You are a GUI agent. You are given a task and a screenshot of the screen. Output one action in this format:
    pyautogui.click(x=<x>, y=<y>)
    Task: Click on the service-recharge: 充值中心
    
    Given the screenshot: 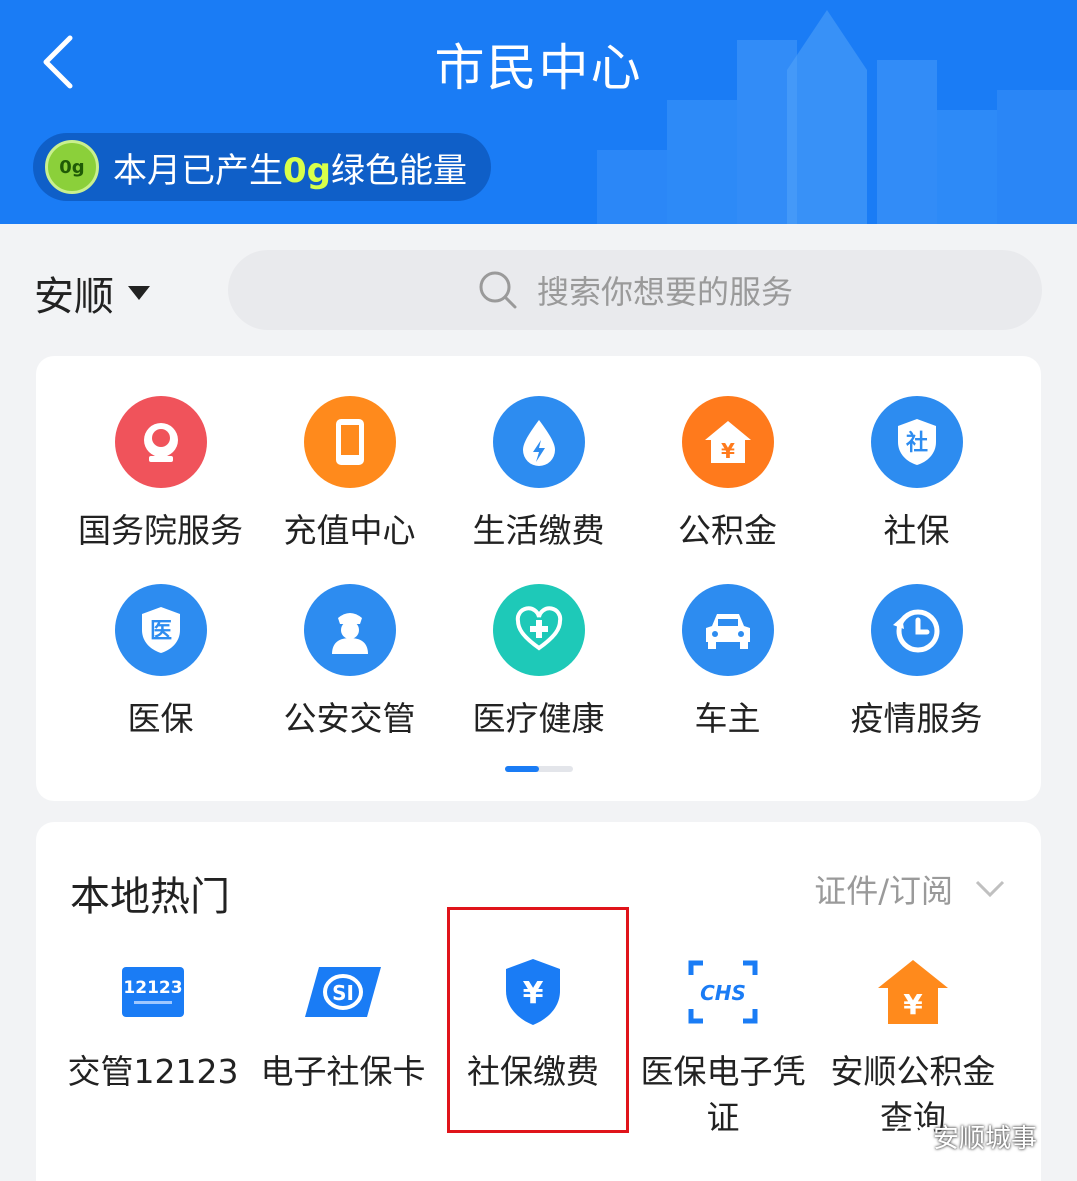 What is the action you would take?
    pyautogui.click(x=349, y=490)
    